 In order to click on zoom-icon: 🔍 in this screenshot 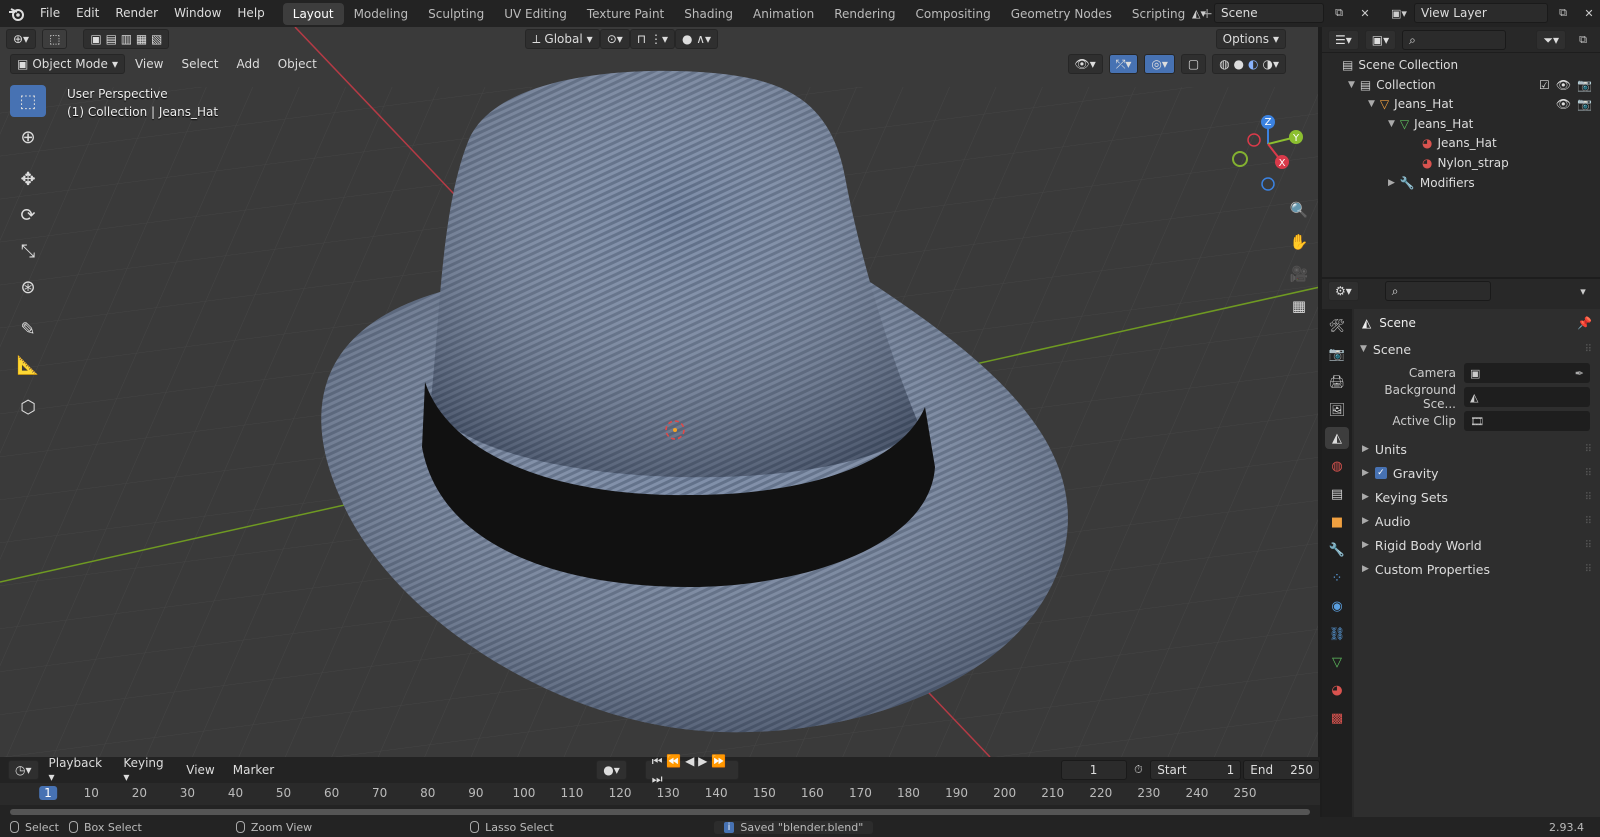, I will do `click(1299, 210)`.